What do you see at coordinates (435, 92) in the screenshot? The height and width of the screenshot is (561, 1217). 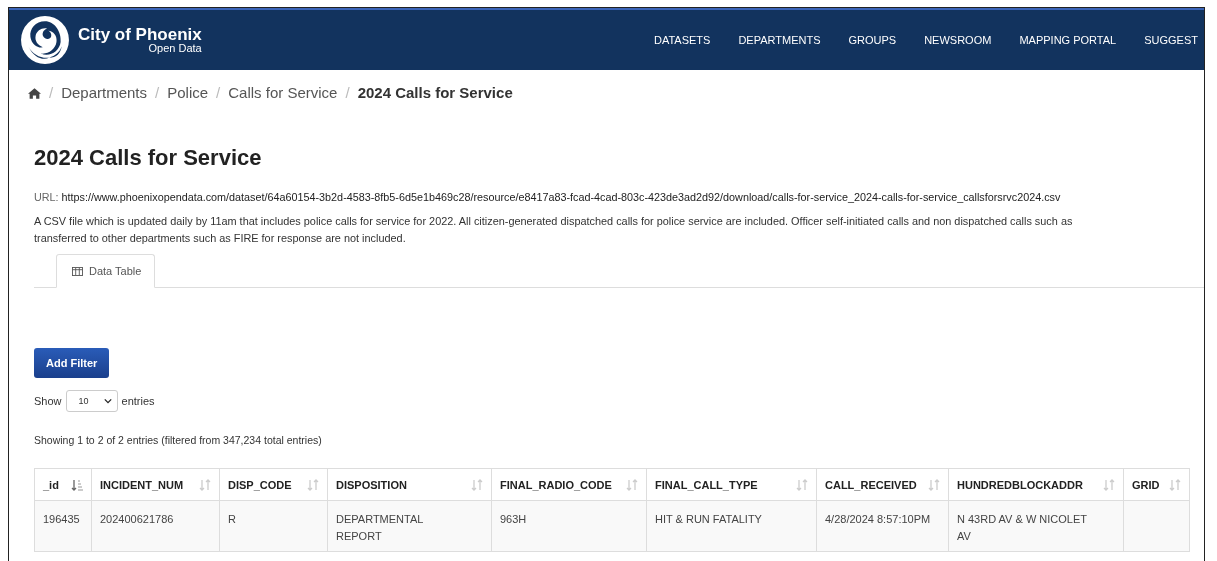 I see `breadcrumb-current: 2024 Calls for Service` at bounding box center [435, 92].